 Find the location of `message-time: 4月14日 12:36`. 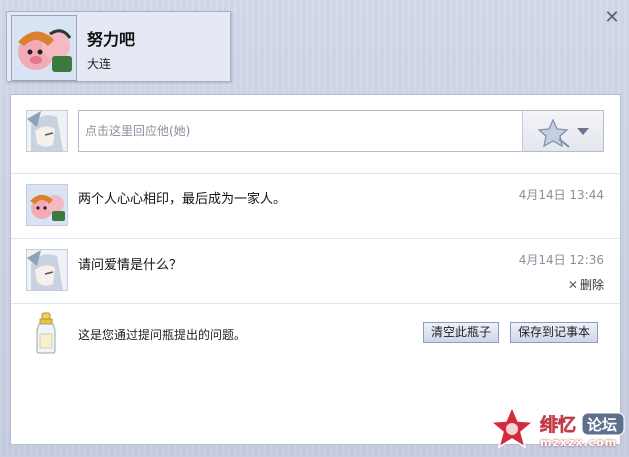

message-time: 4月14日 12:36 is located at coordinates (561, 260).